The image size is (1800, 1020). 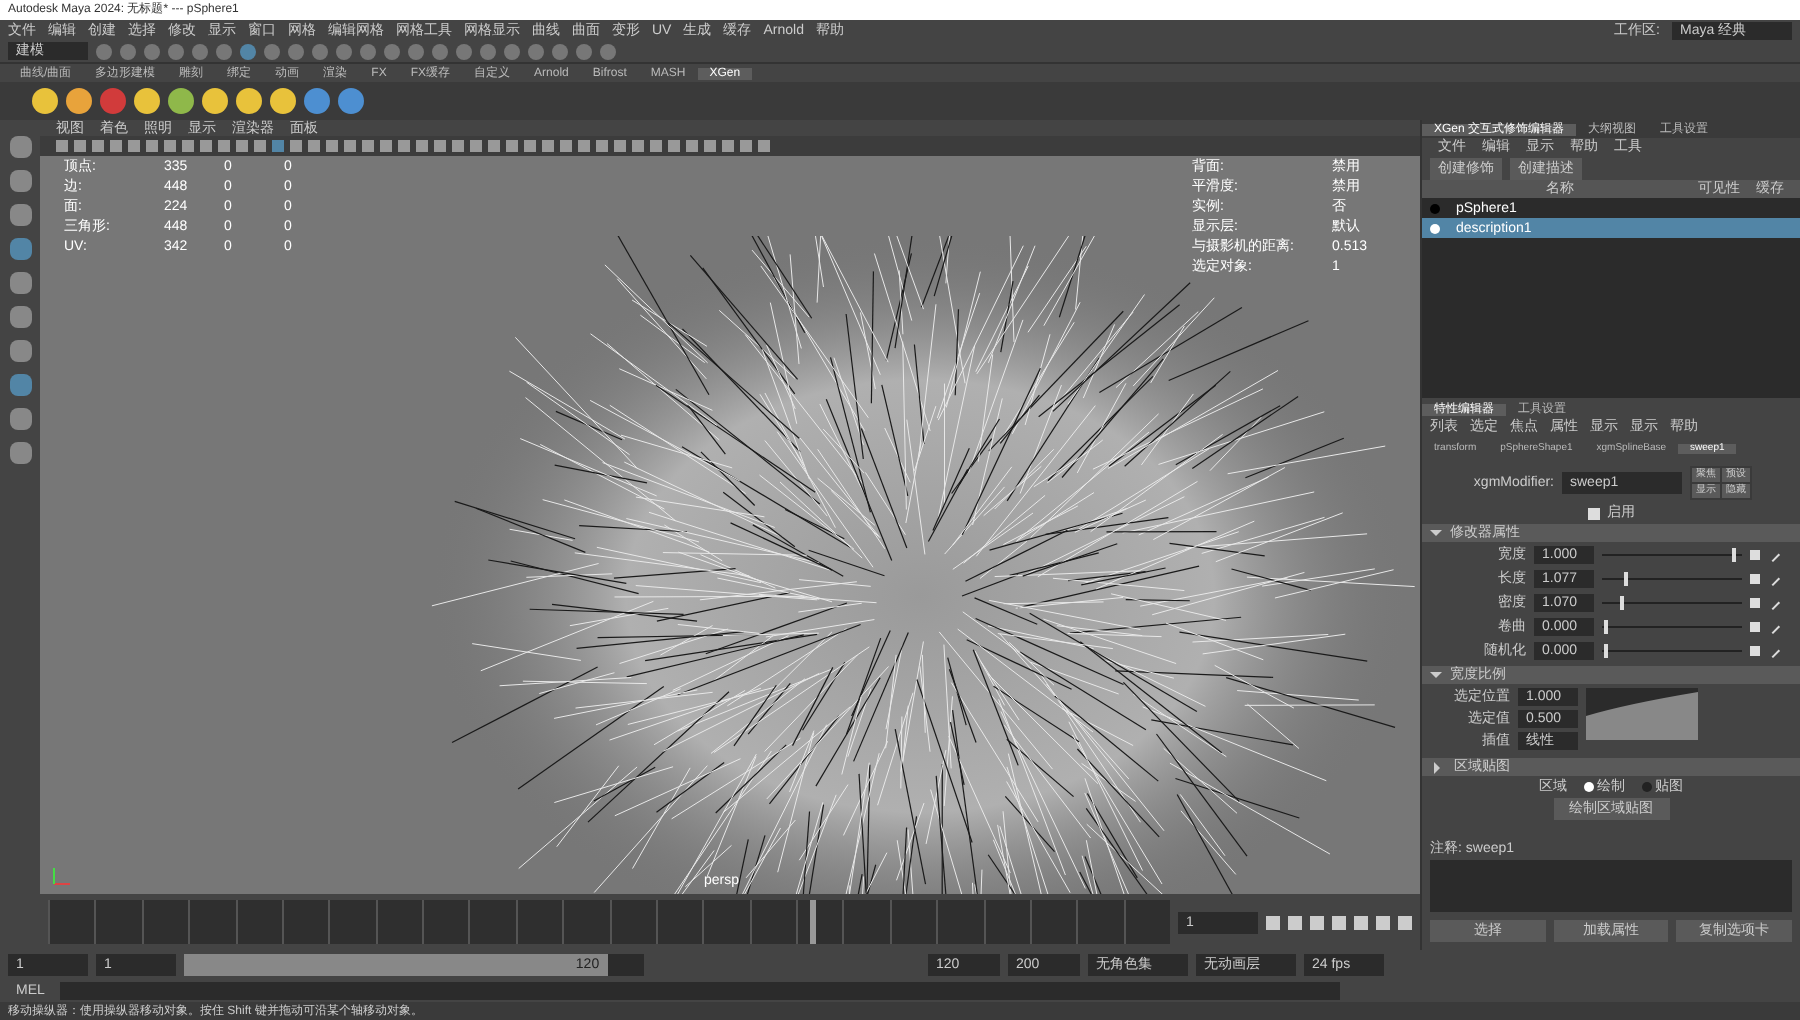 I want to click on enable-checkbox, so click(x=1593, y=513).